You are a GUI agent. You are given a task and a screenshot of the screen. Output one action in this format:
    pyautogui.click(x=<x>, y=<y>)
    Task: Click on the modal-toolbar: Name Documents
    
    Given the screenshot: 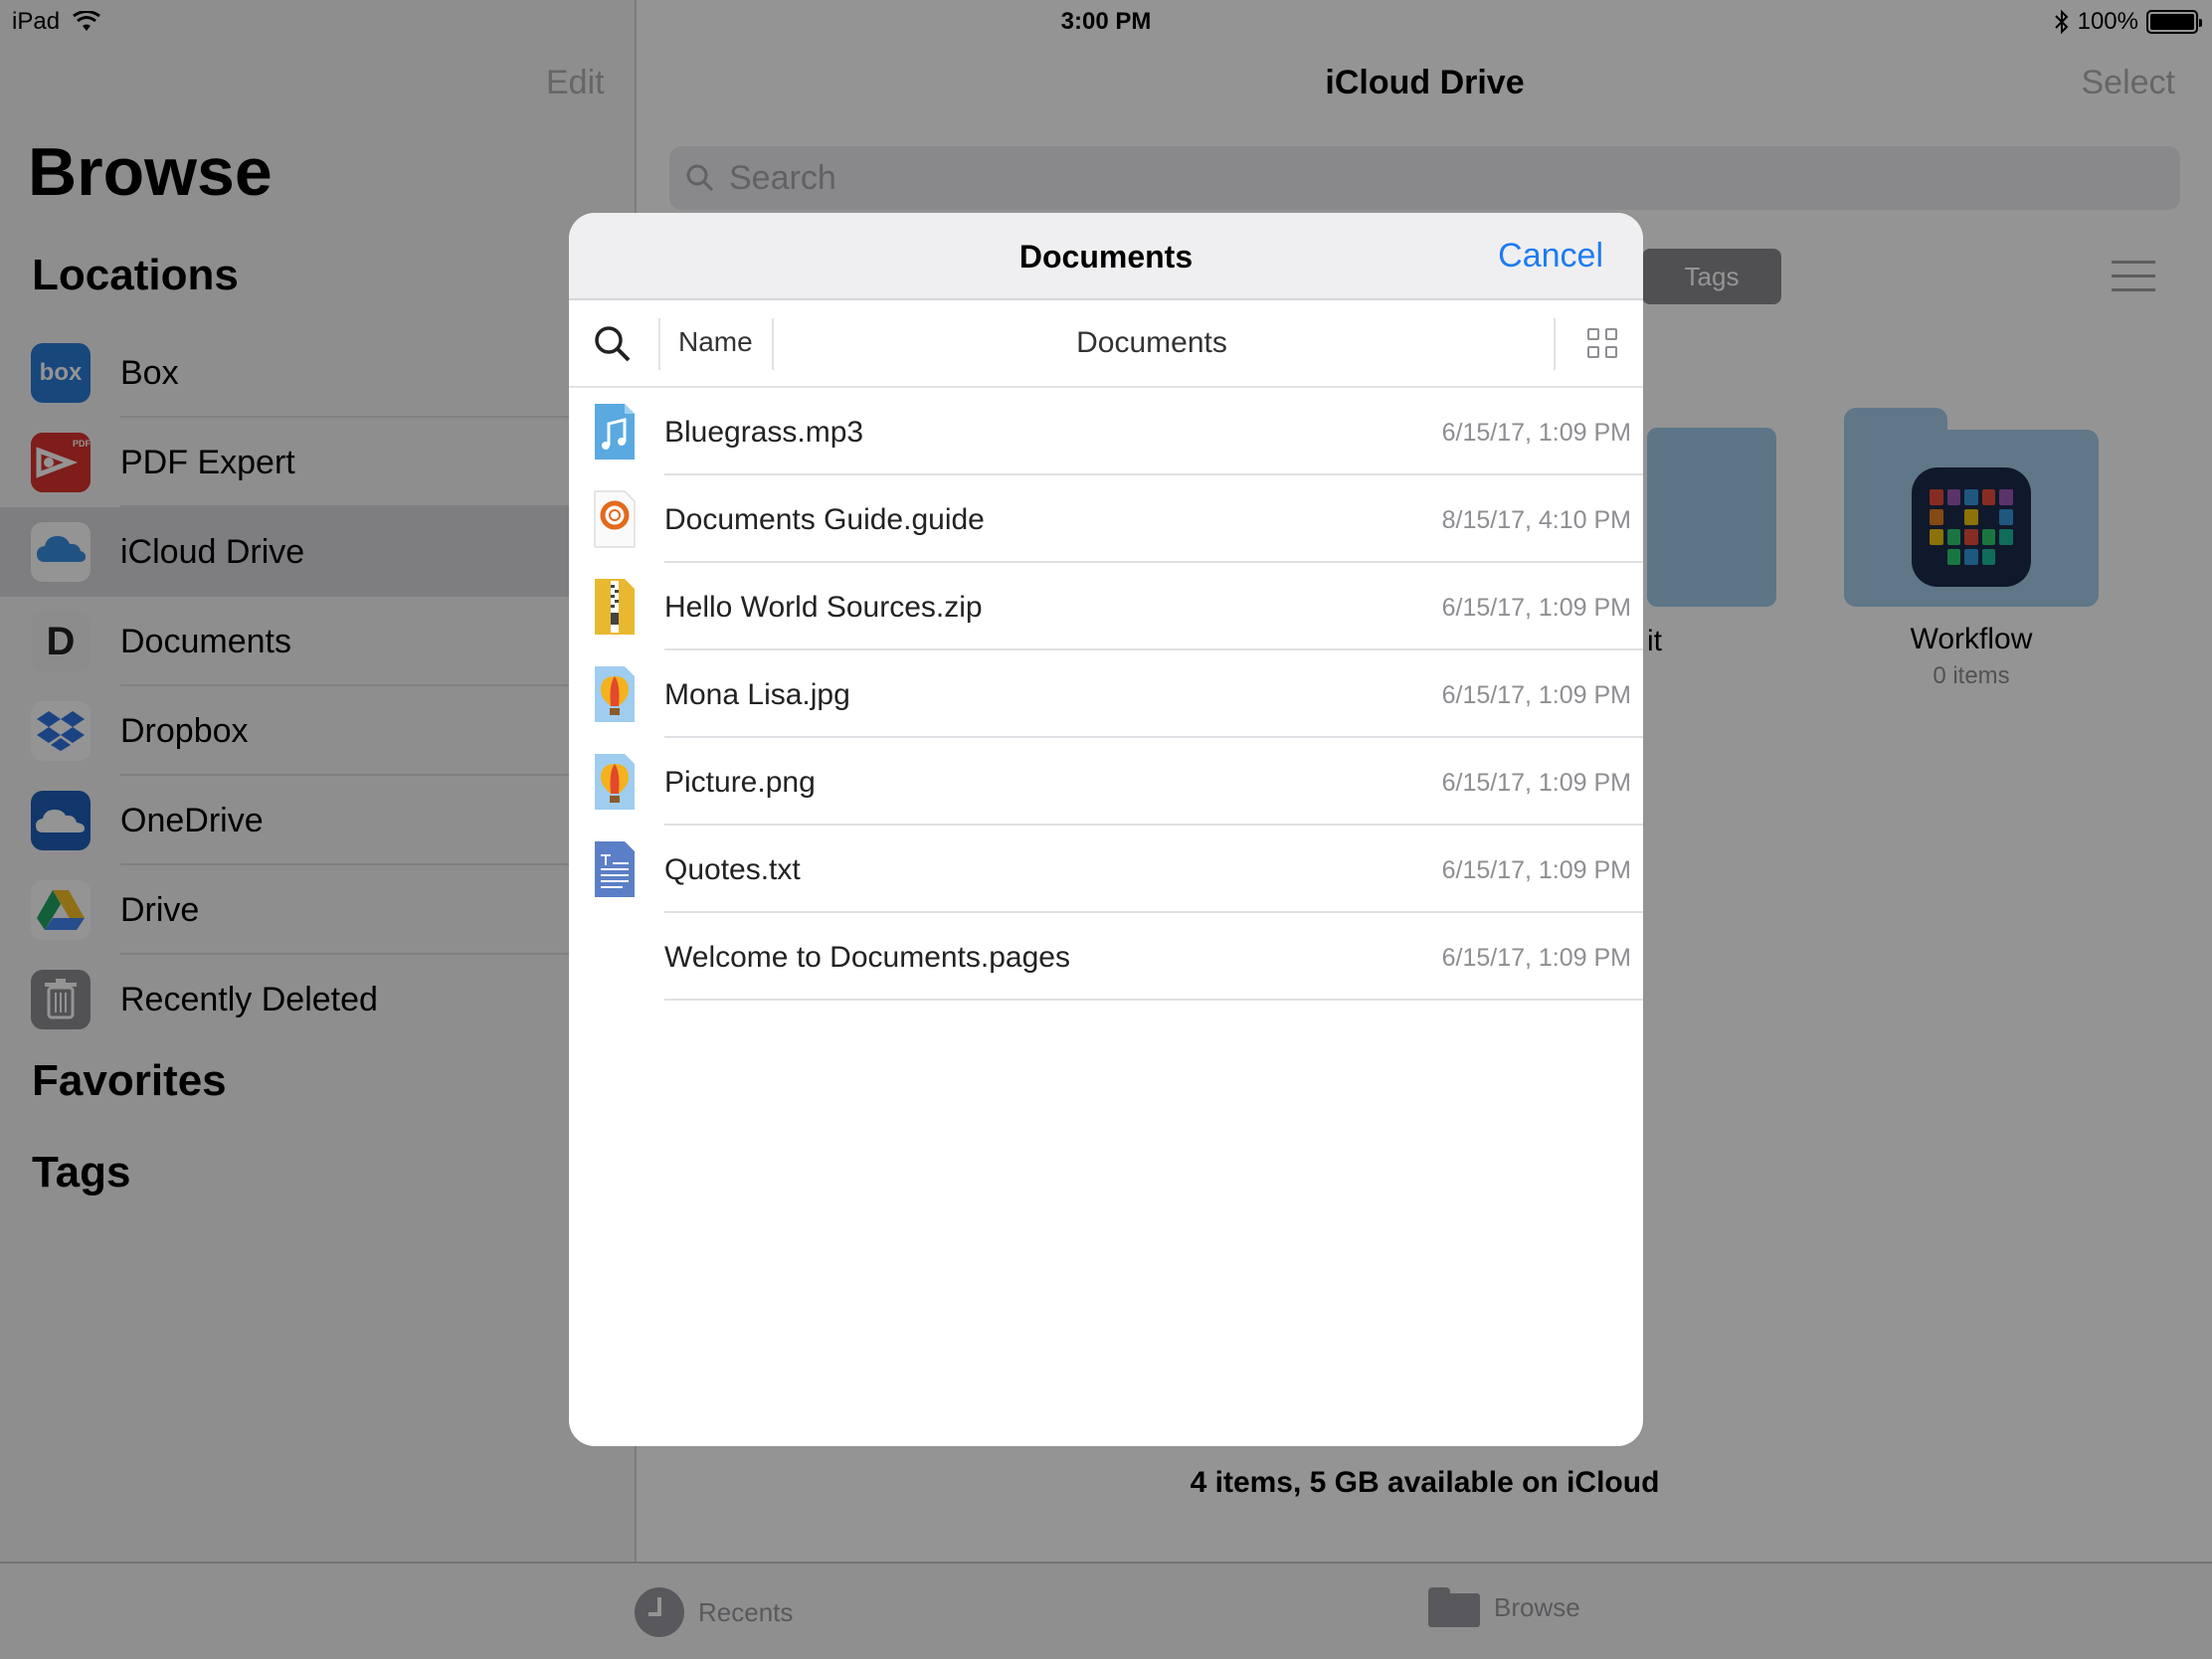 What is the action you would take?
    pyautogui.click(x=1106, y=344)
    